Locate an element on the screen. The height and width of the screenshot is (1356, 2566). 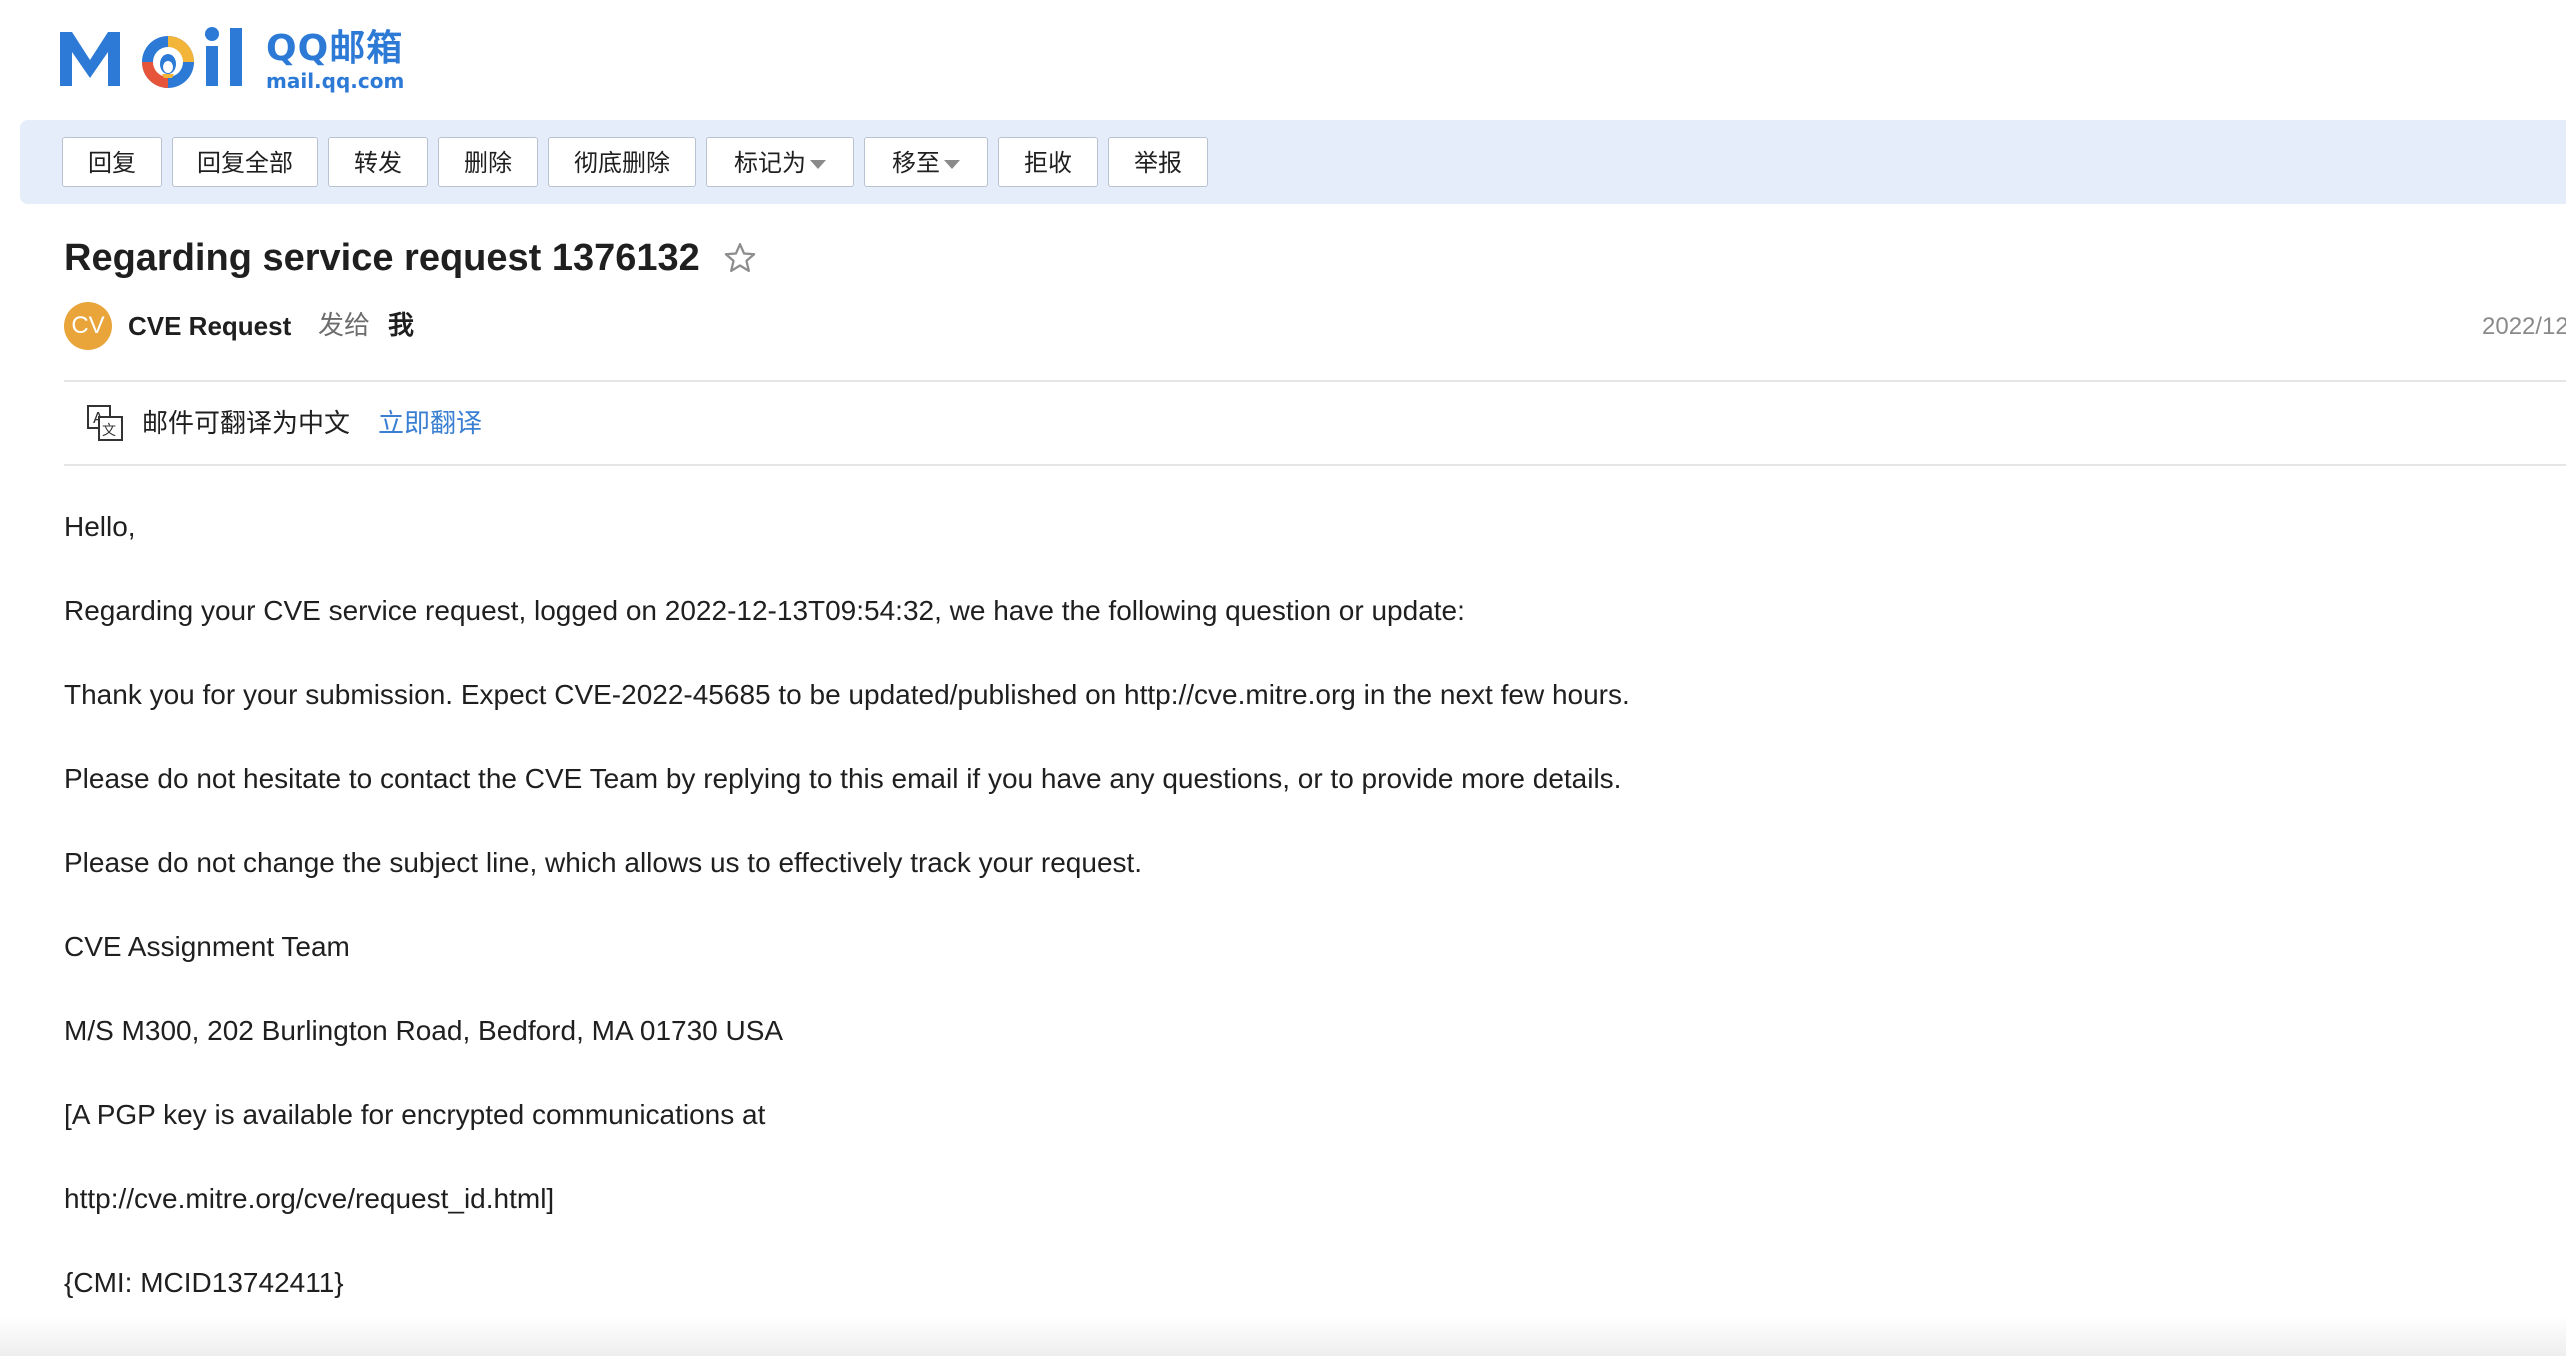
report-button: 举报 is located at coordinates (1158, 162).